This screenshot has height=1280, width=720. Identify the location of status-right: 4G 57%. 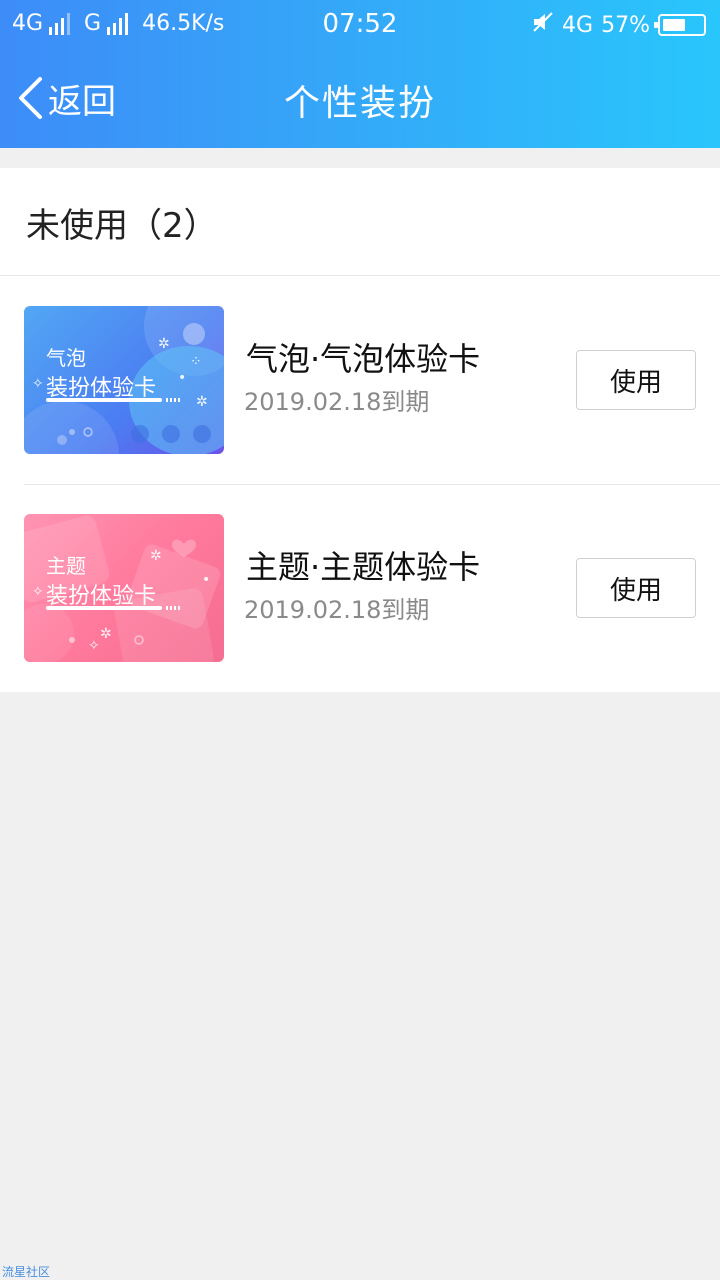
(619, 25).